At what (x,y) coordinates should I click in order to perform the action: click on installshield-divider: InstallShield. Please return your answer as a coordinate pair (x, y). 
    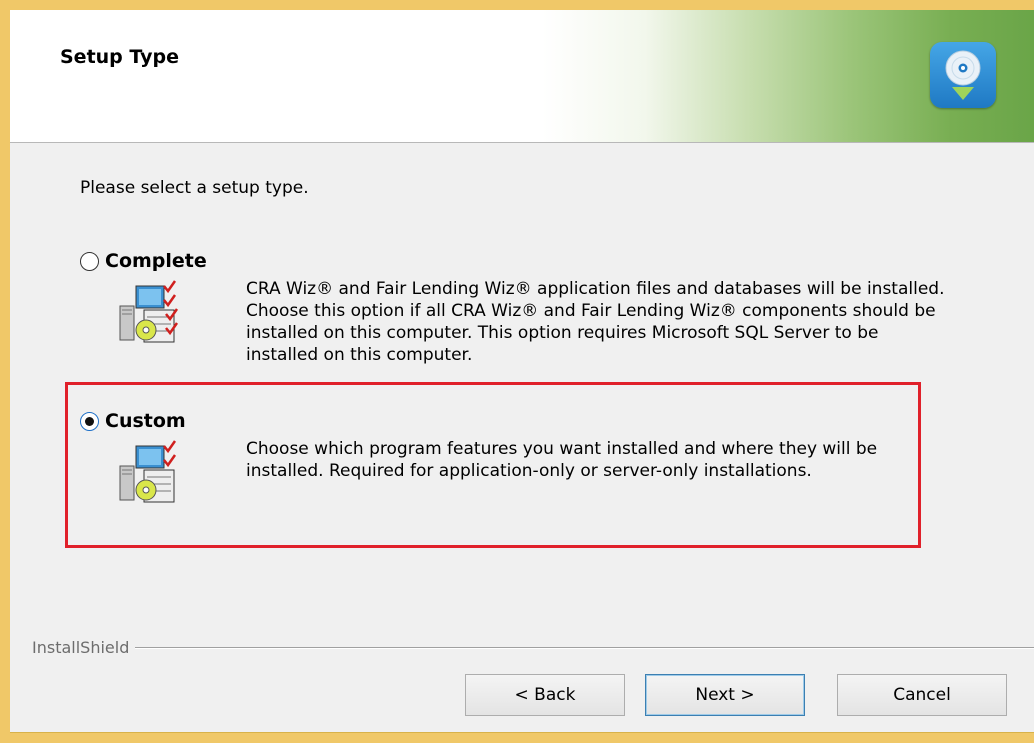
    Looking at the image, I should click on (533, 647).